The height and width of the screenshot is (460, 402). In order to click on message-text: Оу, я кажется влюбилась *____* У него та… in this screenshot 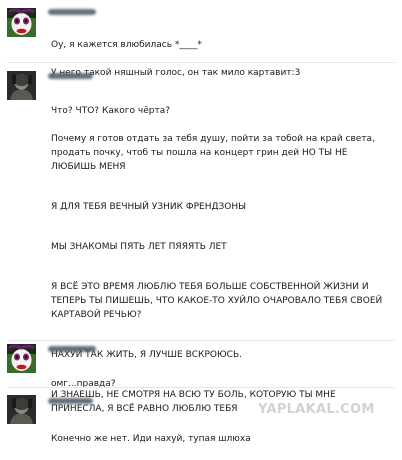, I will do `click(219, 59)`.